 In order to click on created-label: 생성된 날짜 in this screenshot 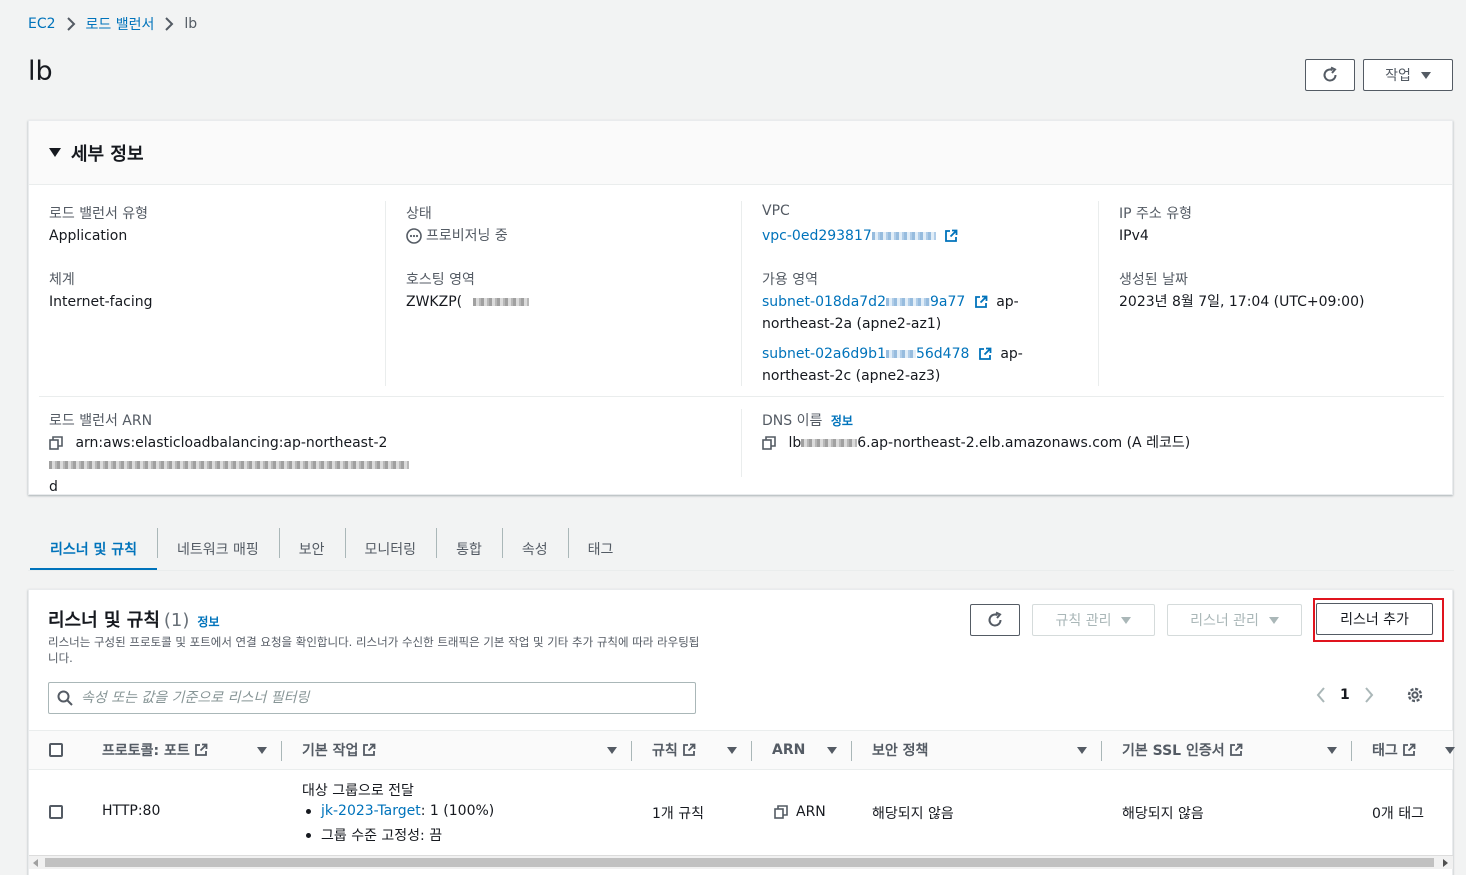, I will do `click(1153, 280)`.